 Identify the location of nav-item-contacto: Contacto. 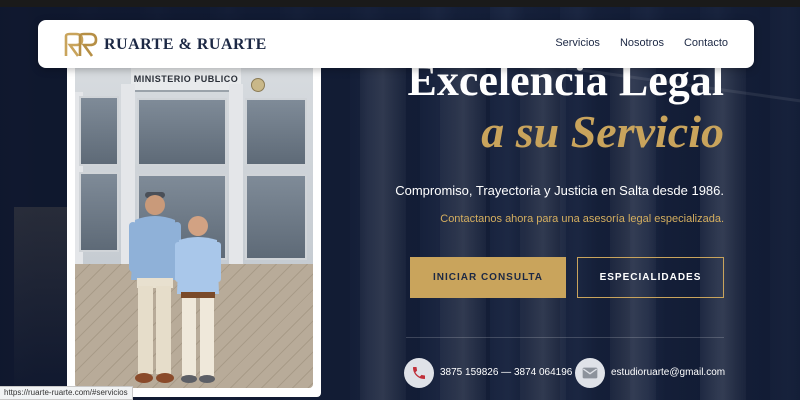
(706, 43).